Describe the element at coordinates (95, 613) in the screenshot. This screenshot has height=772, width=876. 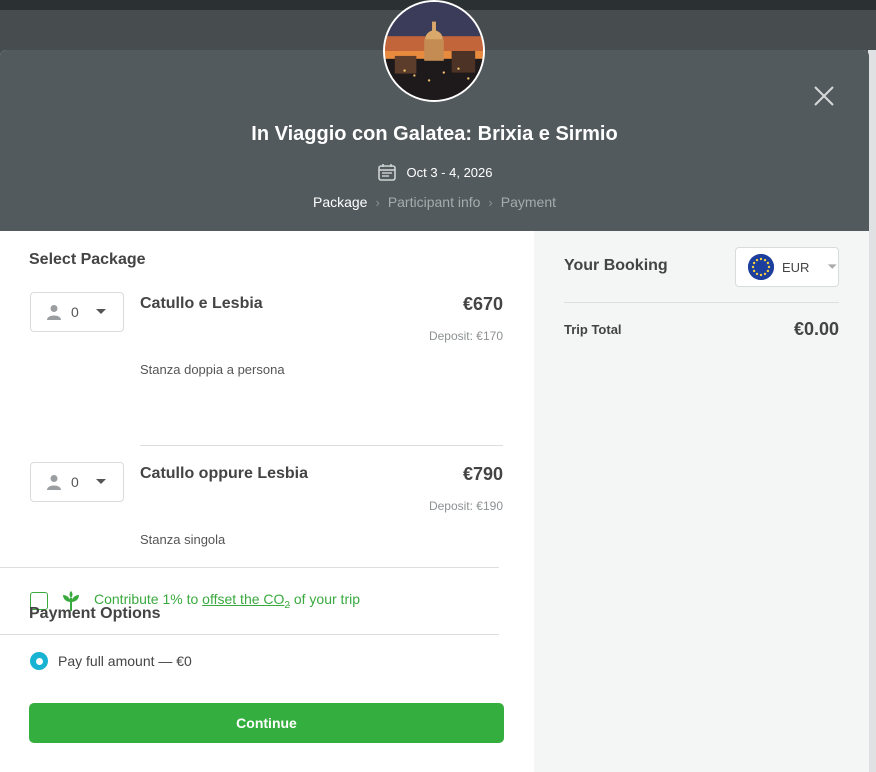
I see `payment-options-title: Payment Options` at that location.